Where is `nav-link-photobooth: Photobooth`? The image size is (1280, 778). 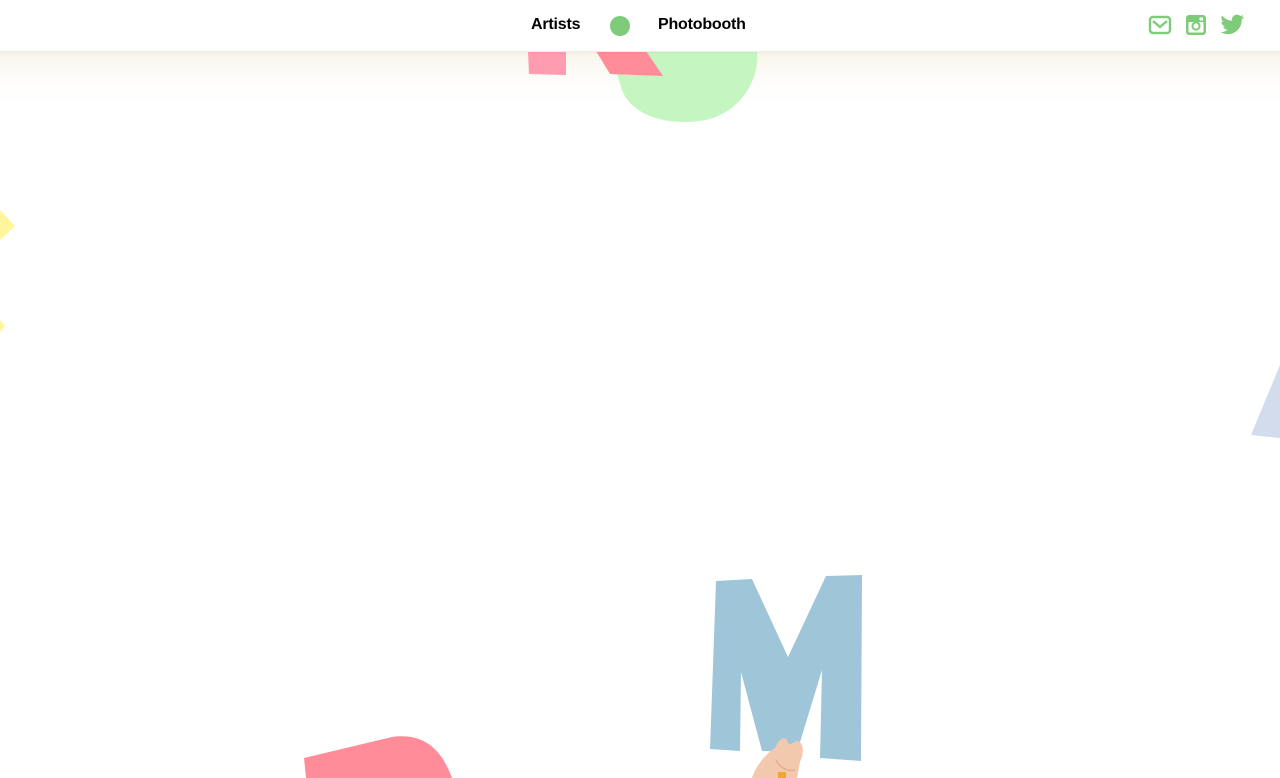 nav-link-photobooth: Photobooth is located at coordinates (702, 25).